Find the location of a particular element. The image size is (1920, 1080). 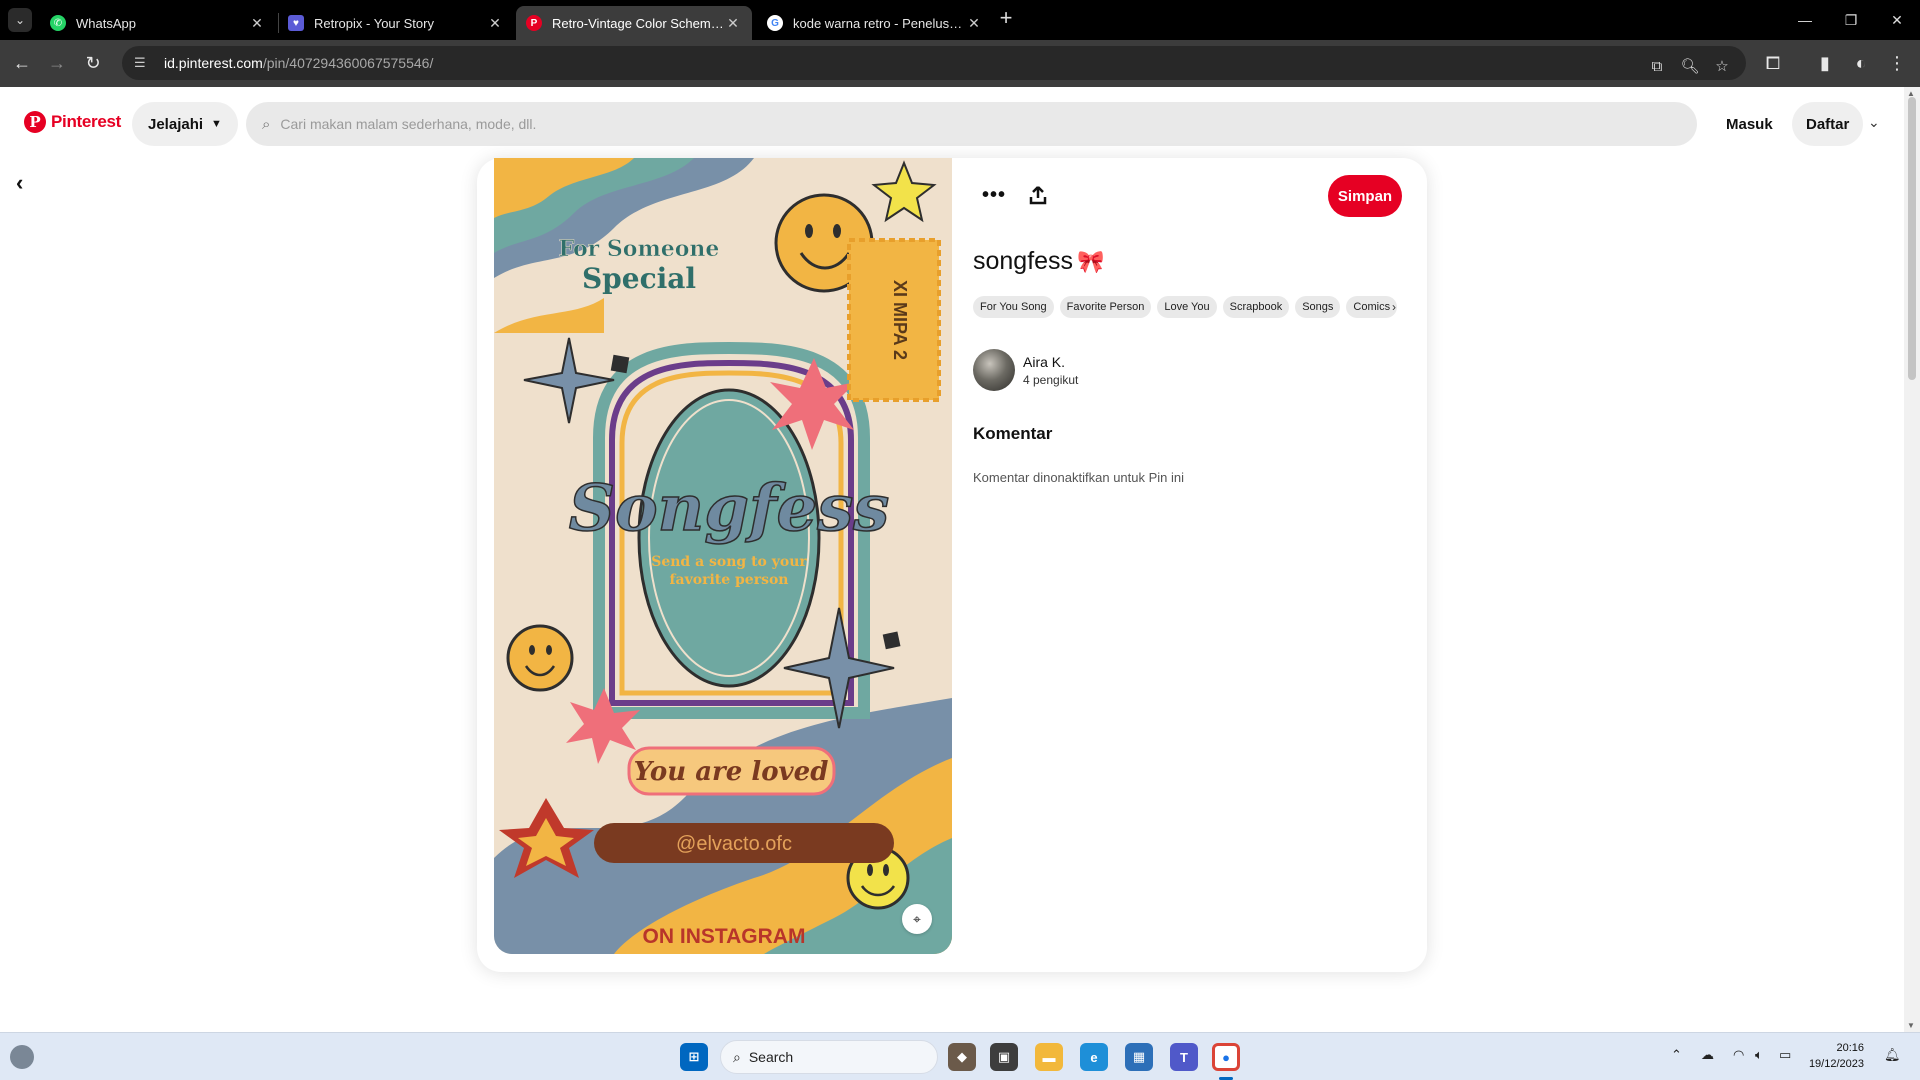

chrome-icon: ● is located at coordinates (1226, 1057).